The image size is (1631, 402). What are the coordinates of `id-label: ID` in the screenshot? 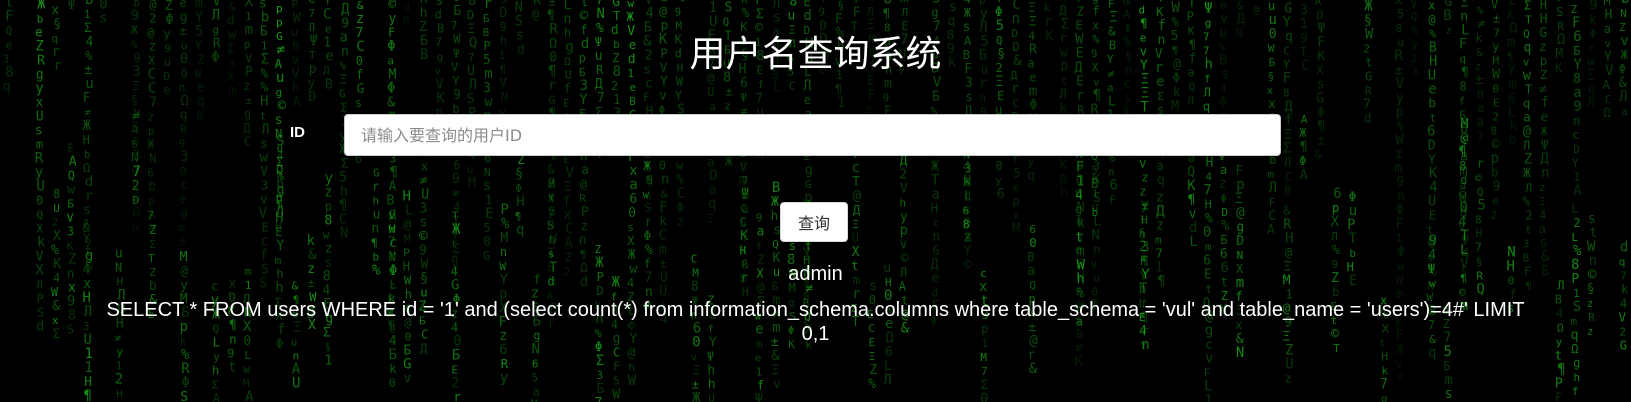 It's located at (297, 132).